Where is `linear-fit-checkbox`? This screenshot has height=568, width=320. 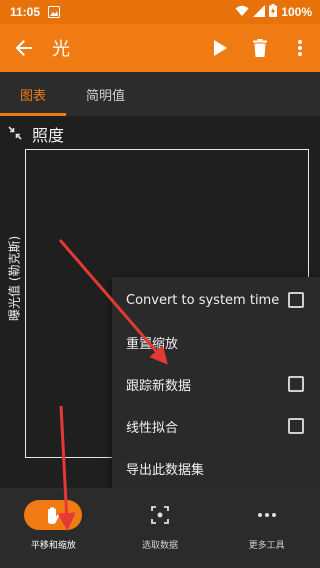 linear-fit-checkbox is located at coordinates (296, 426).